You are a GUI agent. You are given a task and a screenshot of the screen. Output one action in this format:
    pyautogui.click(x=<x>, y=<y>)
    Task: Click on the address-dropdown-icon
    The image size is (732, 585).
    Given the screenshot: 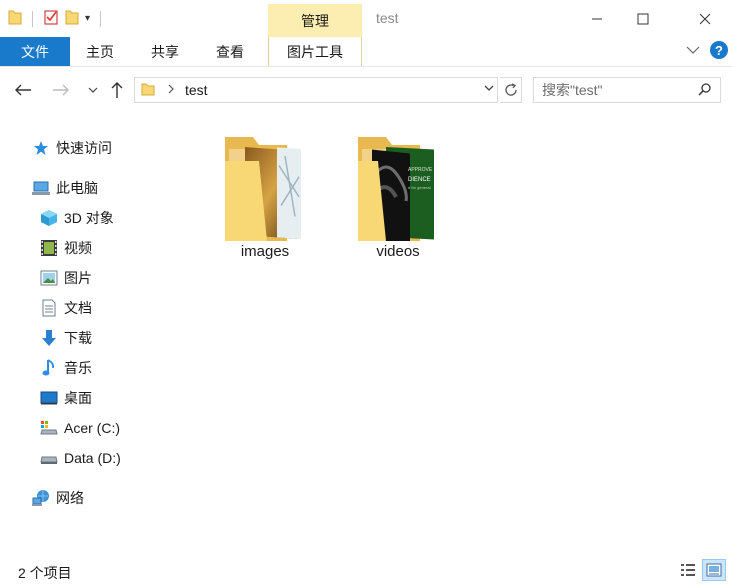 What is the action you would take?
    pyautogui.click(x=489, y=89)
    